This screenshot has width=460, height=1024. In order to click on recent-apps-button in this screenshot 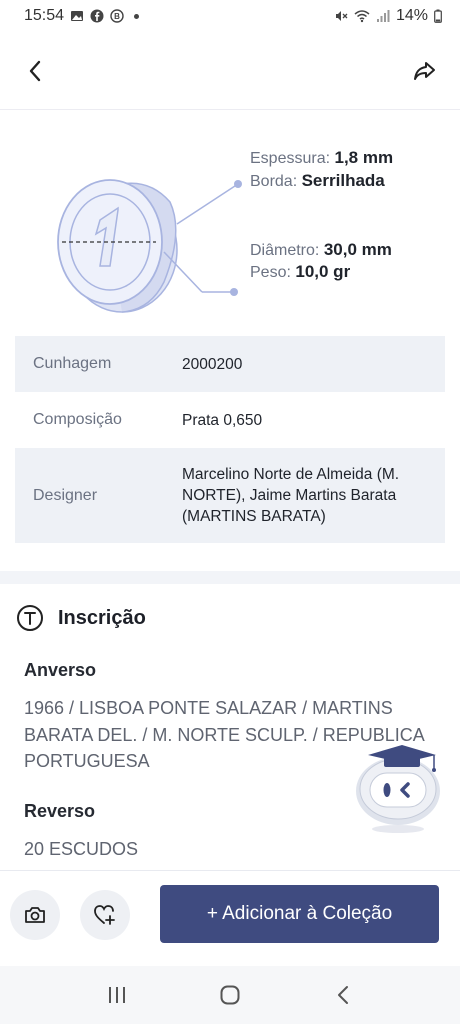, I will do `click(117, 995)`.